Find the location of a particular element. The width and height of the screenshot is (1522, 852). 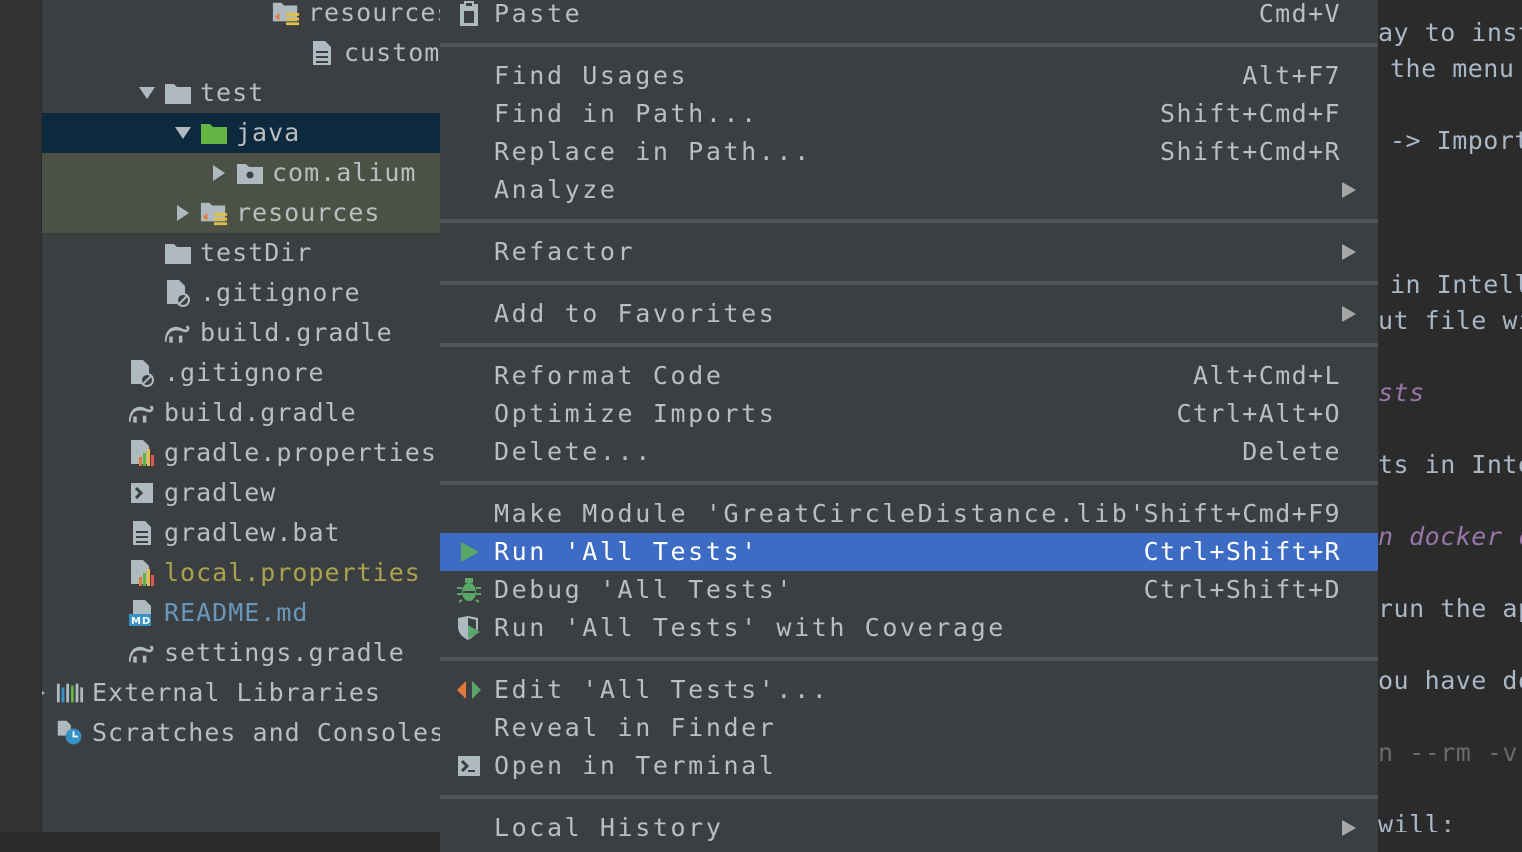

tree-row: gradlew.bat is located at coordinates (241, 533).